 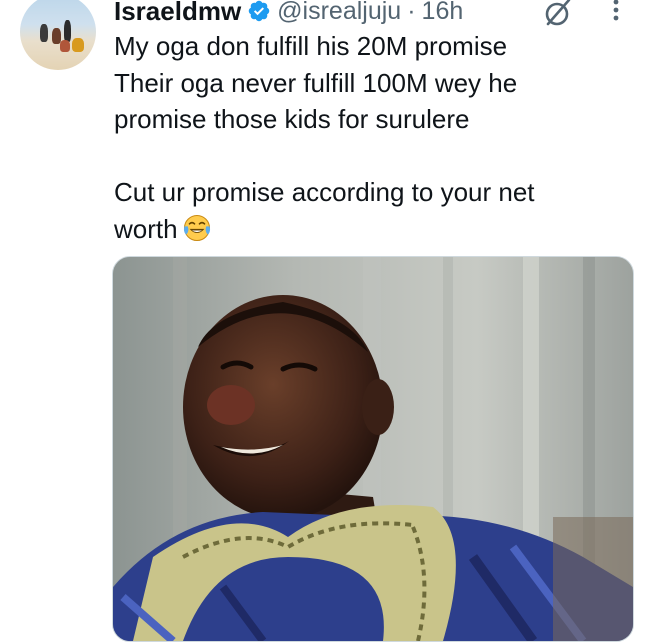 I want to click on avatar, so click(x=58, y=35).